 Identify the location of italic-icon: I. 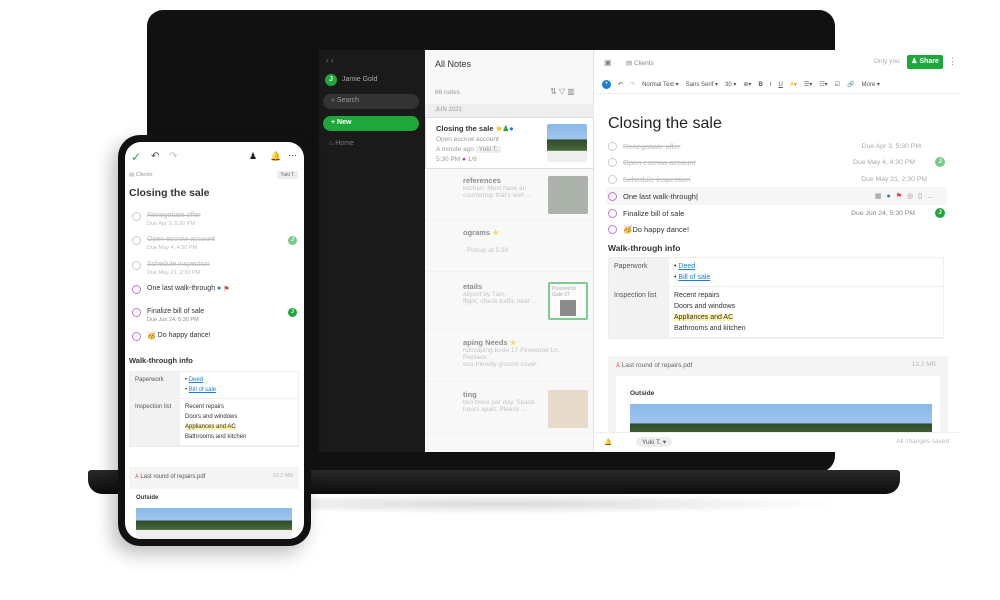
(771, 85).